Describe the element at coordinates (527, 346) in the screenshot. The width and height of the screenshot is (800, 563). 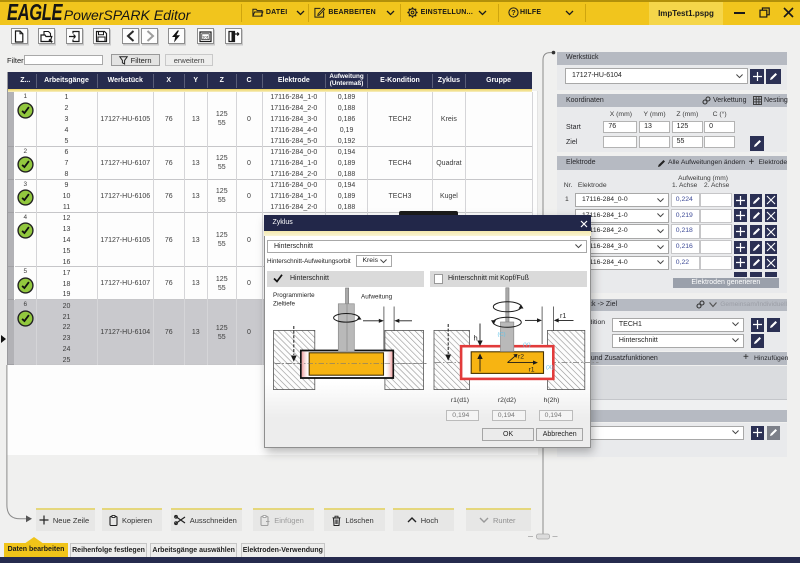
I see `svg-text: (Y)` at that location.